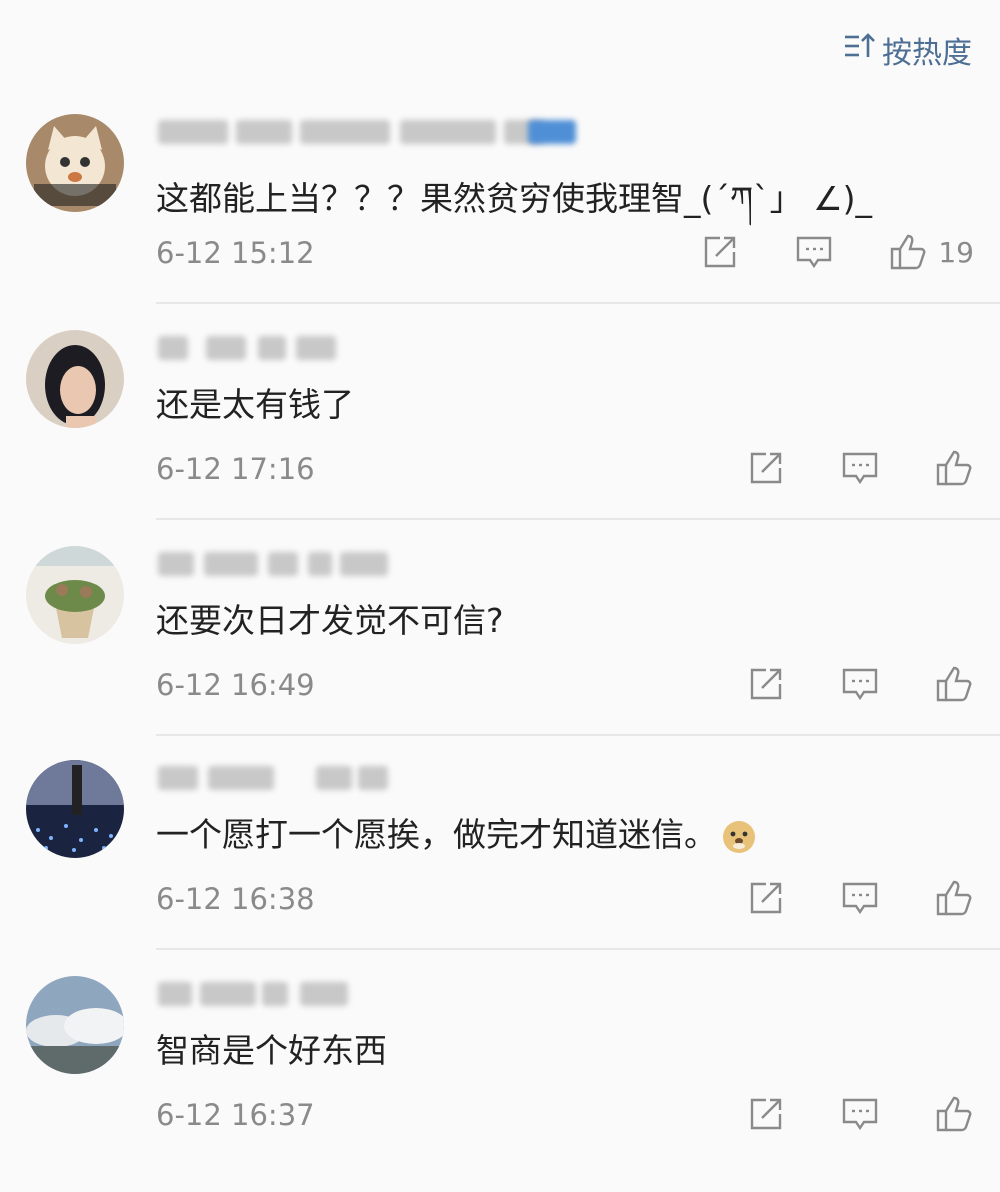 Image resolution: width=1000 pixels, height=1192 pixels. Describe the element at coordinates (235, 685) in the screenshot. I see `comment-time: 6-12 16:49` at that location.